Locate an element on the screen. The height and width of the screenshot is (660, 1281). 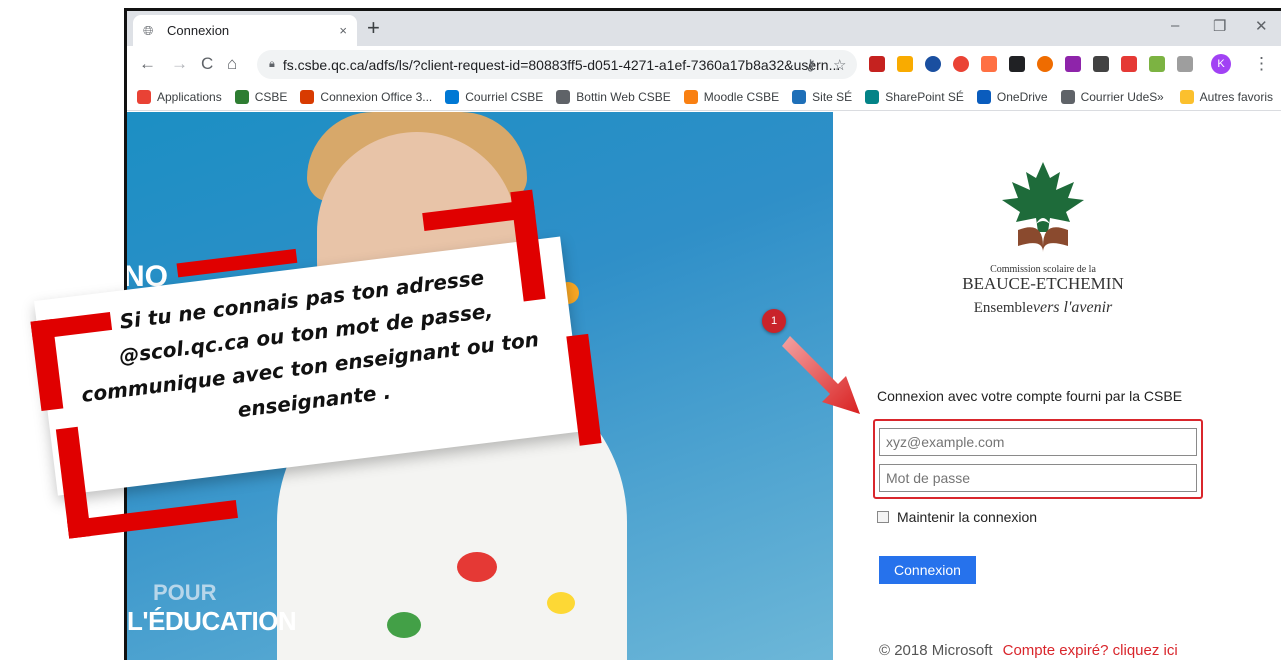
close-window-icon: ✕ is located at coordinates (1261, 26).